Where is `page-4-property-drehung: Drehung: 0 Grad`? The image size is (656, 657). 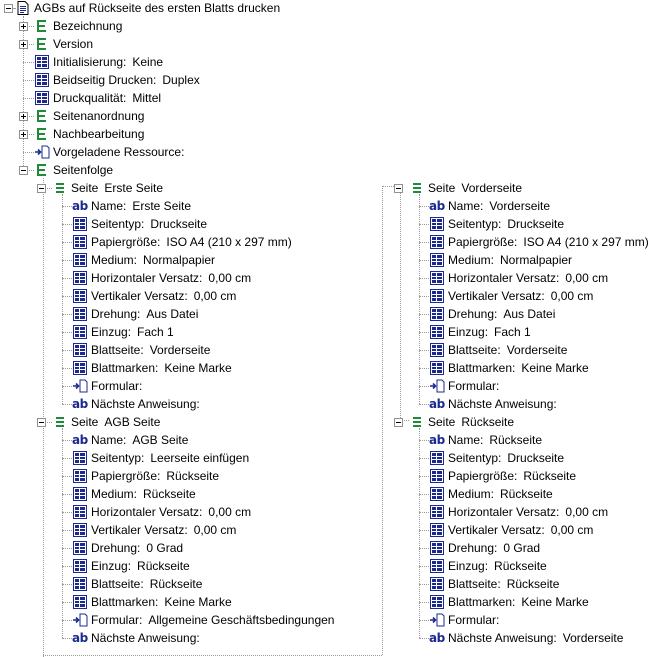 page-4-property-drehung: Drehung: 0 Grad is located at coordinates (484, 548).